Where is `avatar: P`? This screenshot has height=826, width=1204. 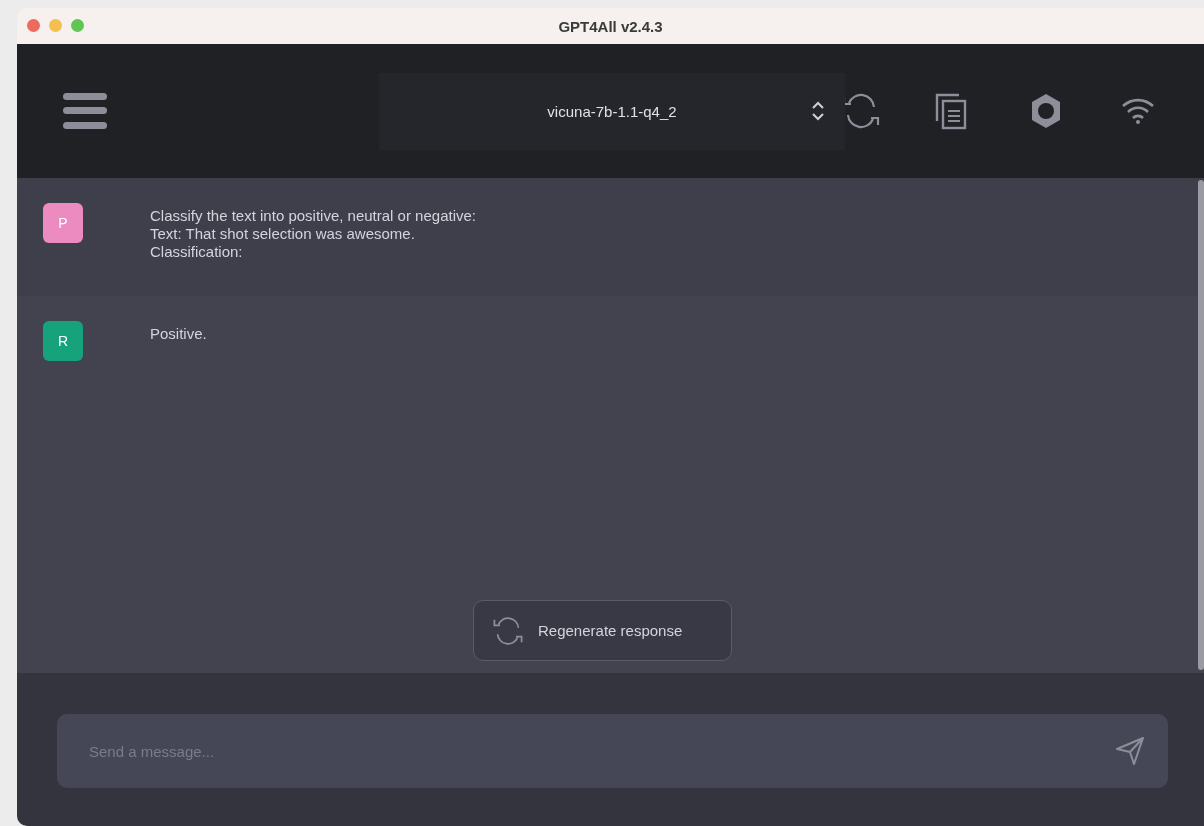
avatar: P is located at coordinates (63, 223).